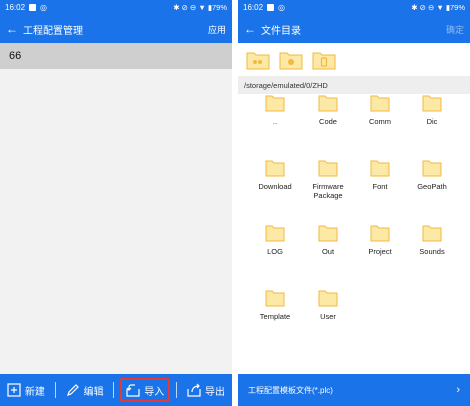 This screenshot has width=470, height=406. Describe the element at coordinates (34, 392) in the screenshot. I see `new-label: 新建` at that location.